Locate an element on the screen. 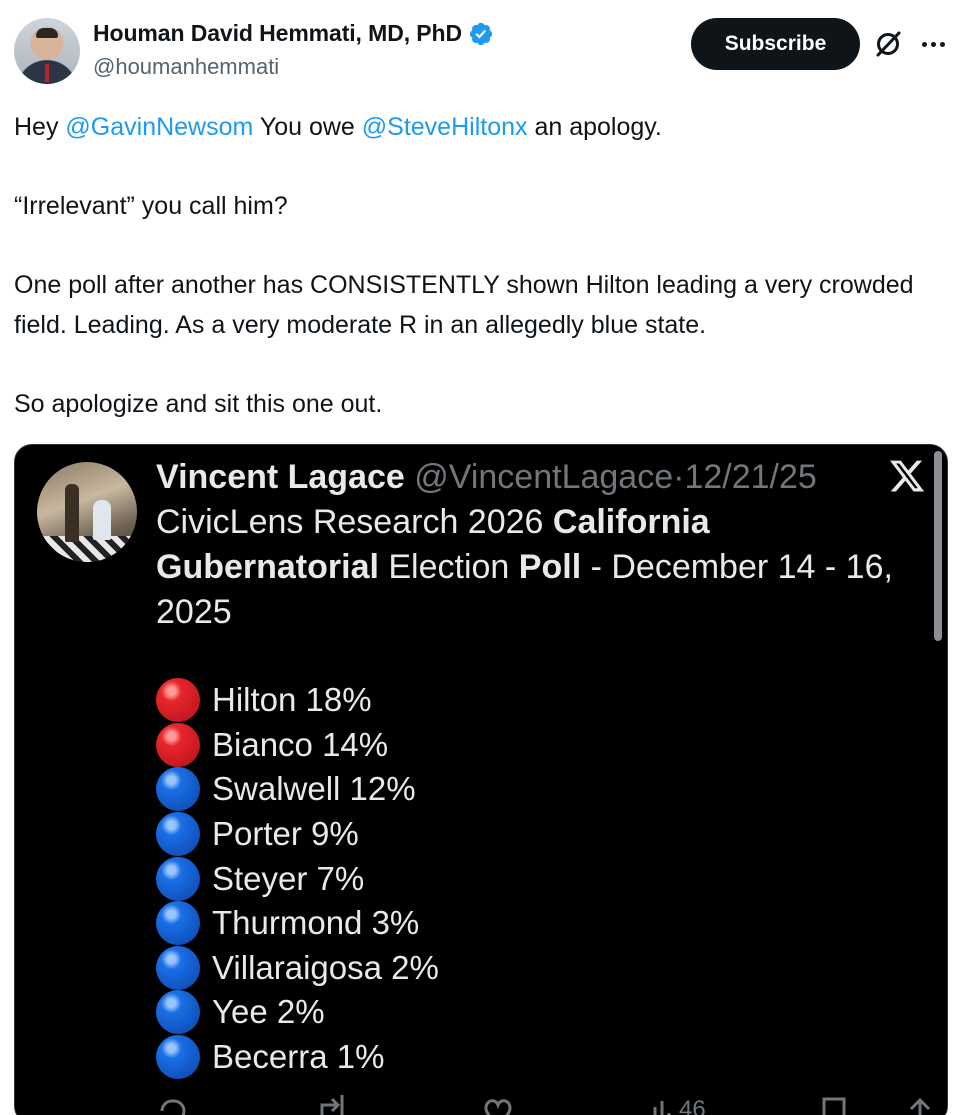 The height and width of the screenshot is (1115, 963). embedded-post-header: Vincent Lagace @VincentLagace·12/21/25 is located at coordinates (486, 477).